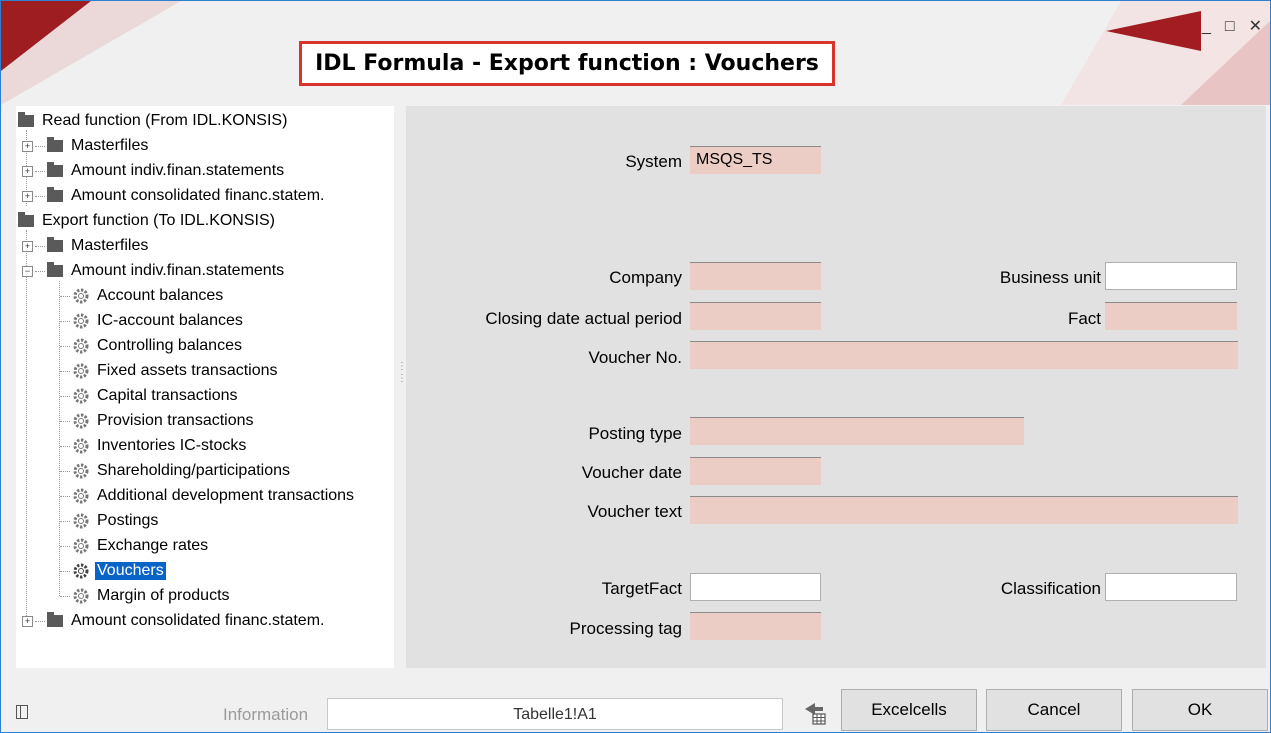 This screenshot has width=1271, height=733. Describe the element at coordinates (1230, 27) in the screenshot. I see `window-maximize-icon: □` at that location.